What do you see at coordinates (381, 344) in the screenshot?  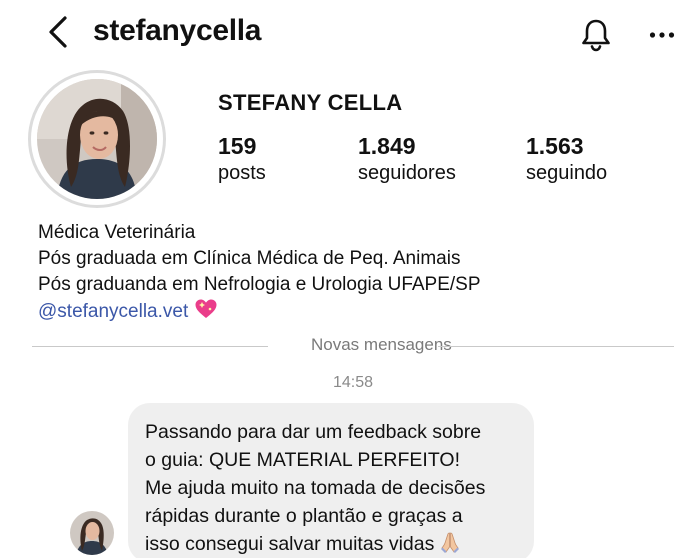 I see `divider-label: Novas mensagens` at bounding box center [381, 344].